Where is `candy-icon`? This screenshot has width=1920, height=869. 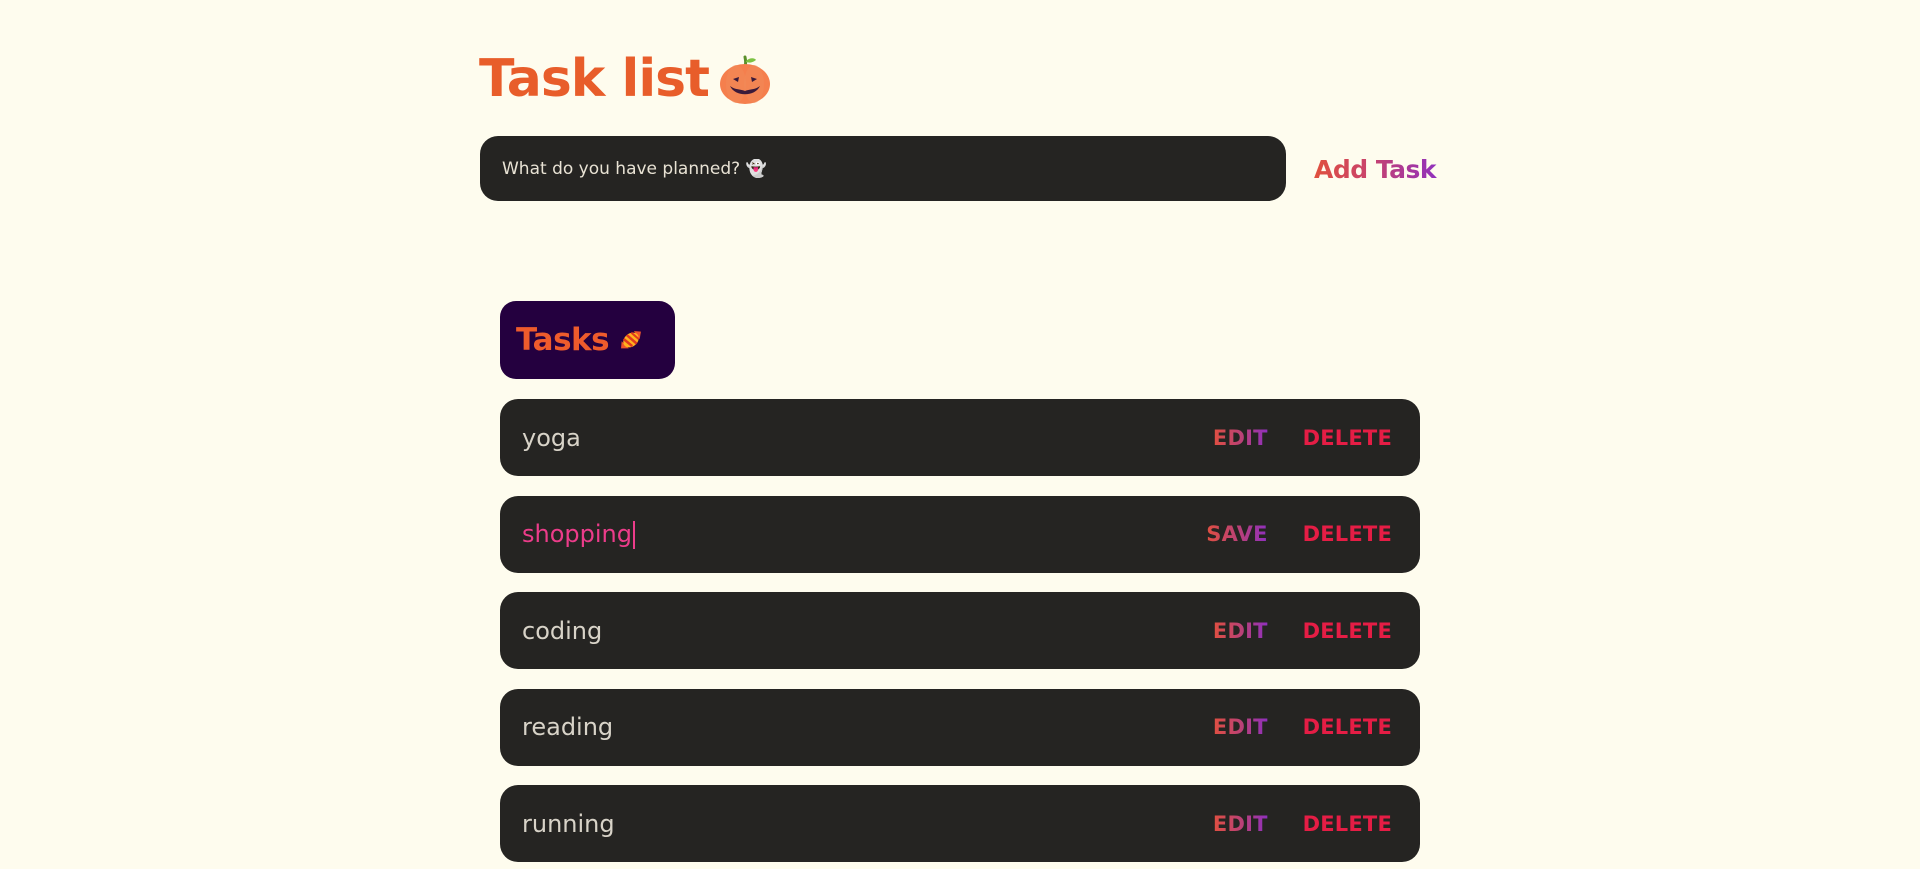 candy-icon is located at coordinates (631, 340).